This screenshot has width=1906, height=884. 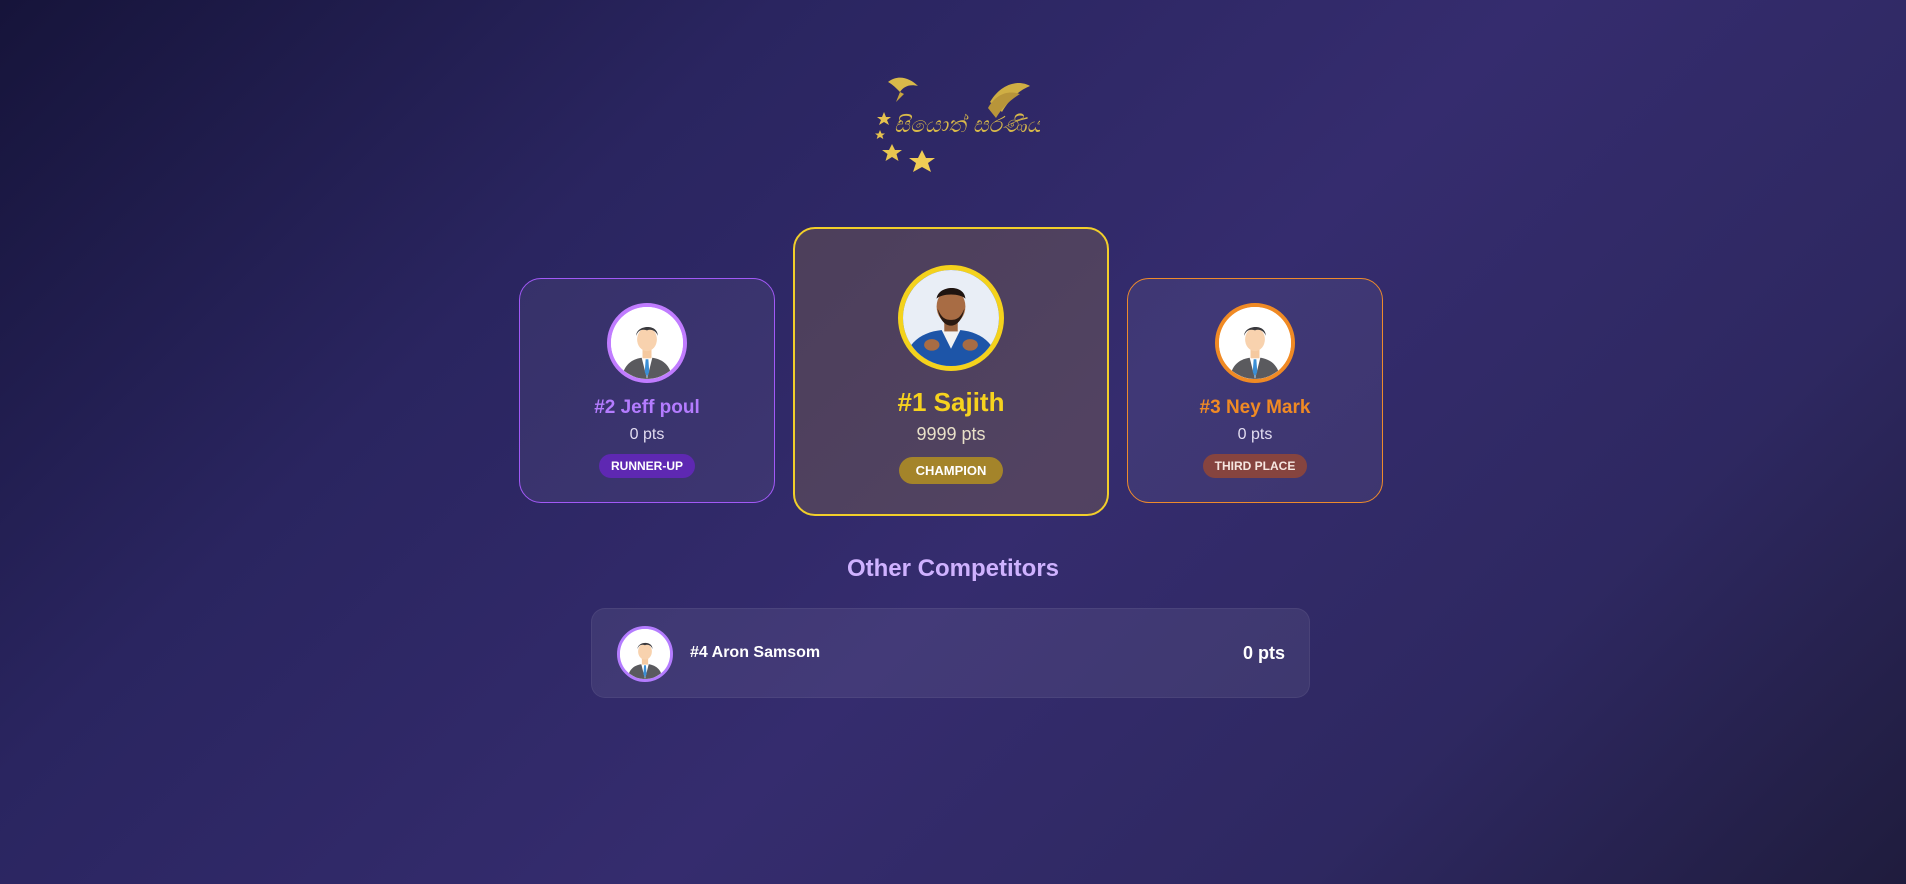 I want to click on competitor-name: #1 Sajith, so click(x=951, y=402).